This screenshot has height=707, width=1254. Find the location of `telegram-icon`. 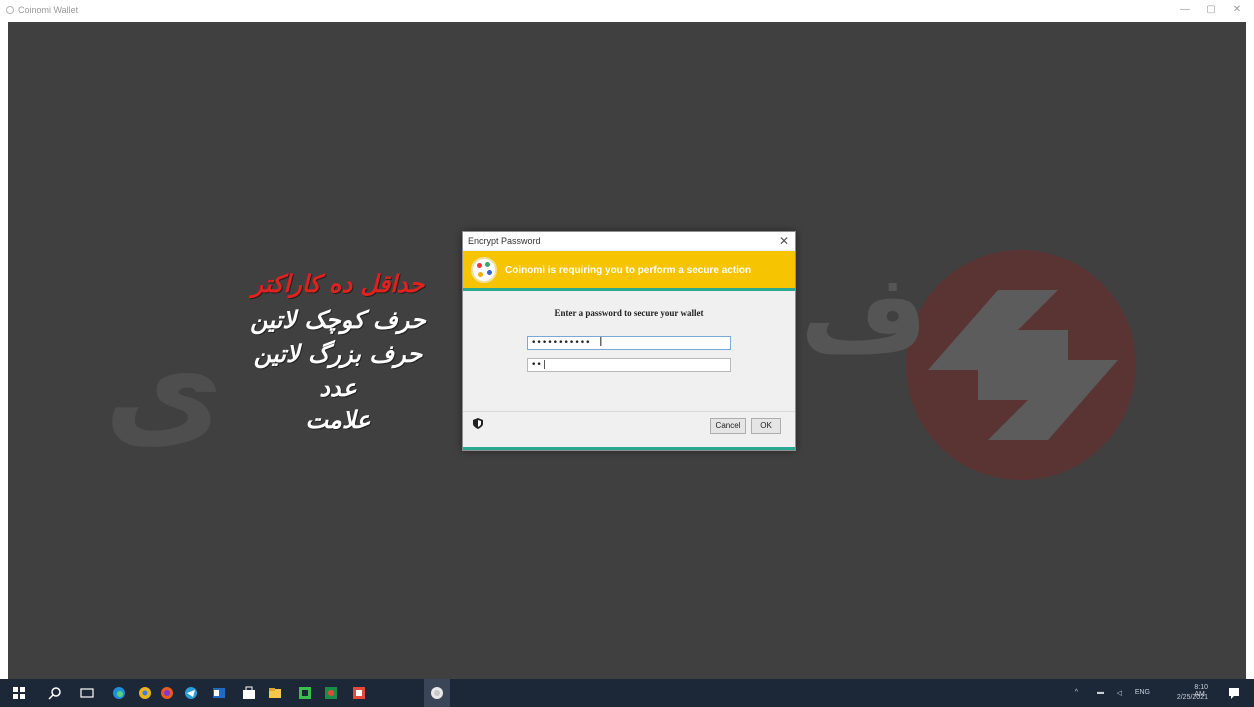

telegram-icon is located at coordinates (191, 693).